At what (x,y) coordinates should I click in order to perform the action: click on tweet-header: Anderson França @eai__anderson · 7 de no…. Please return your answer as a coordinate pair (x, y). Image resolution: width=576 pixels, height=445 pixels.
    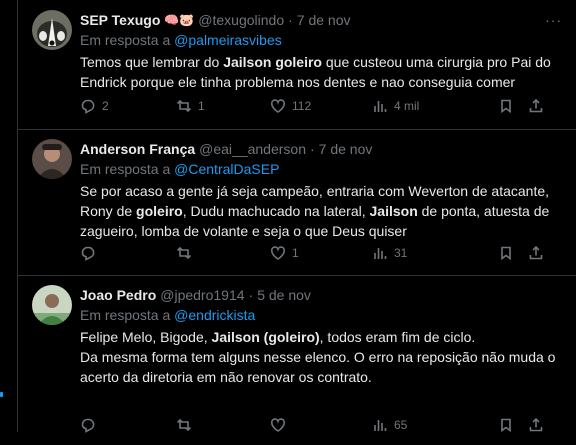
    Looking at the image, I should click on (321, 149).